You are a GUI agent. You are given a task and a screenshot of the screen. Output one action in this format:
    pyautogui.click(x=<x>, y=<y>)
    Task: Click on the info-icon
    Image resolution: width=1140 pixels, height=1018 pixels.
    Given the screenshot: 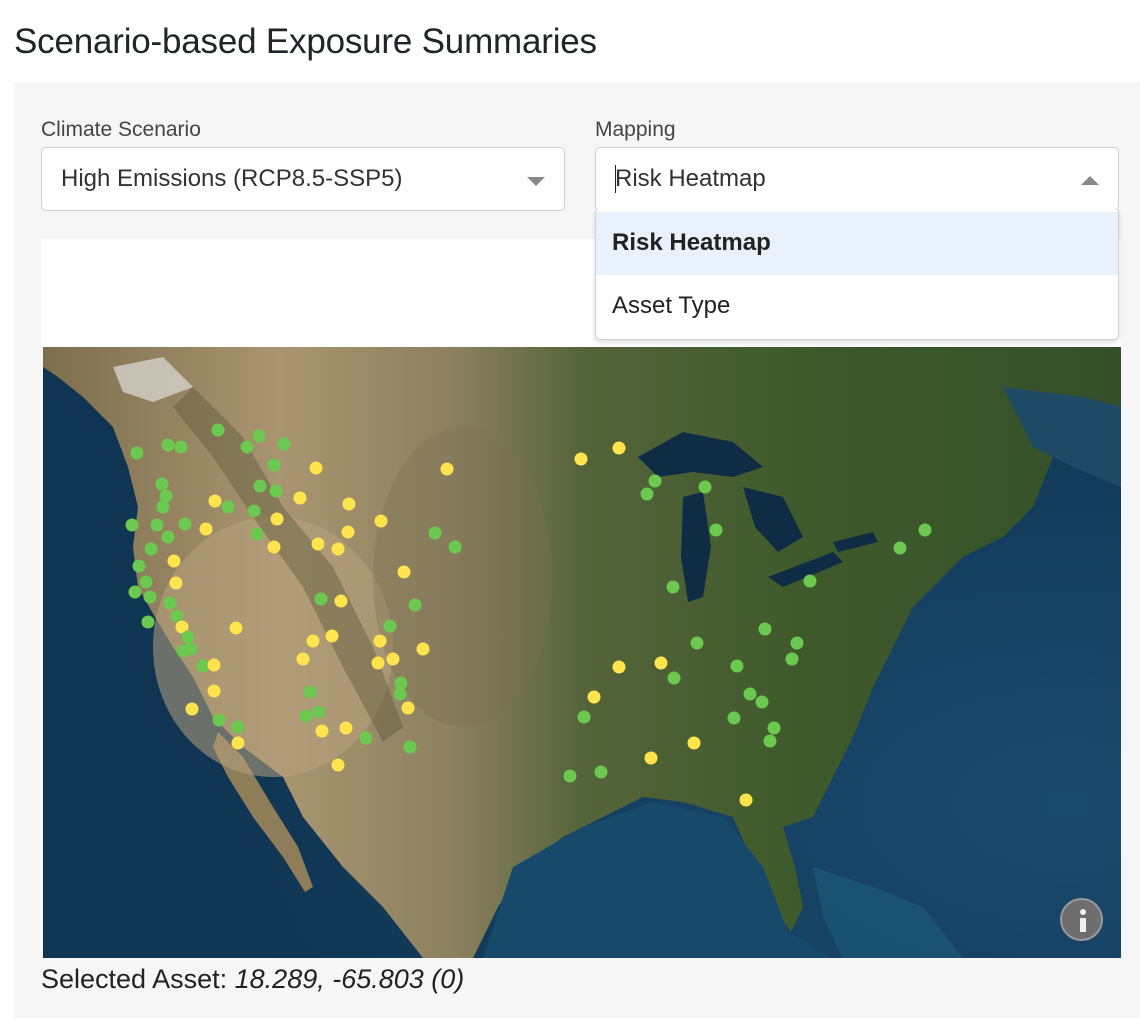 What is the action you would take?
    pyautogui.click(x=1081, y=919)
    